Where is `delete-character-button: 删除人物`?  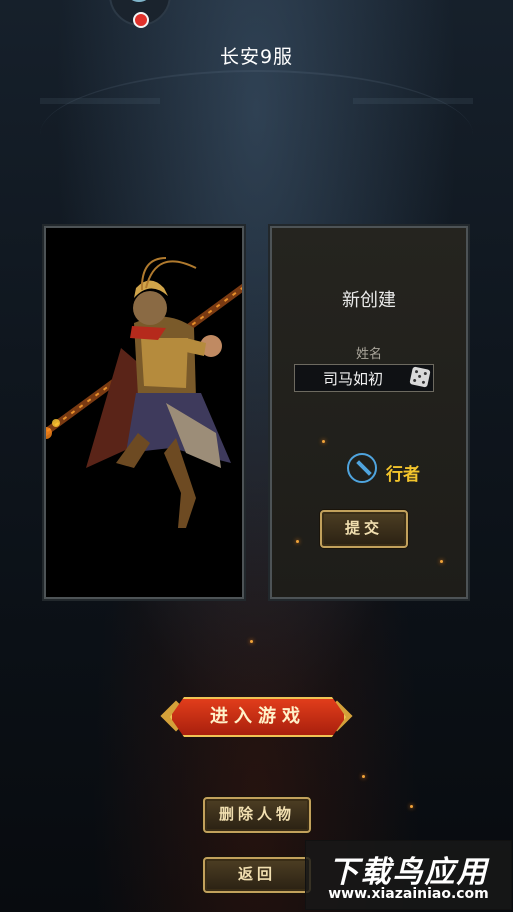 delete-character-button: 删除人物 is located at coordinates (257, 815).